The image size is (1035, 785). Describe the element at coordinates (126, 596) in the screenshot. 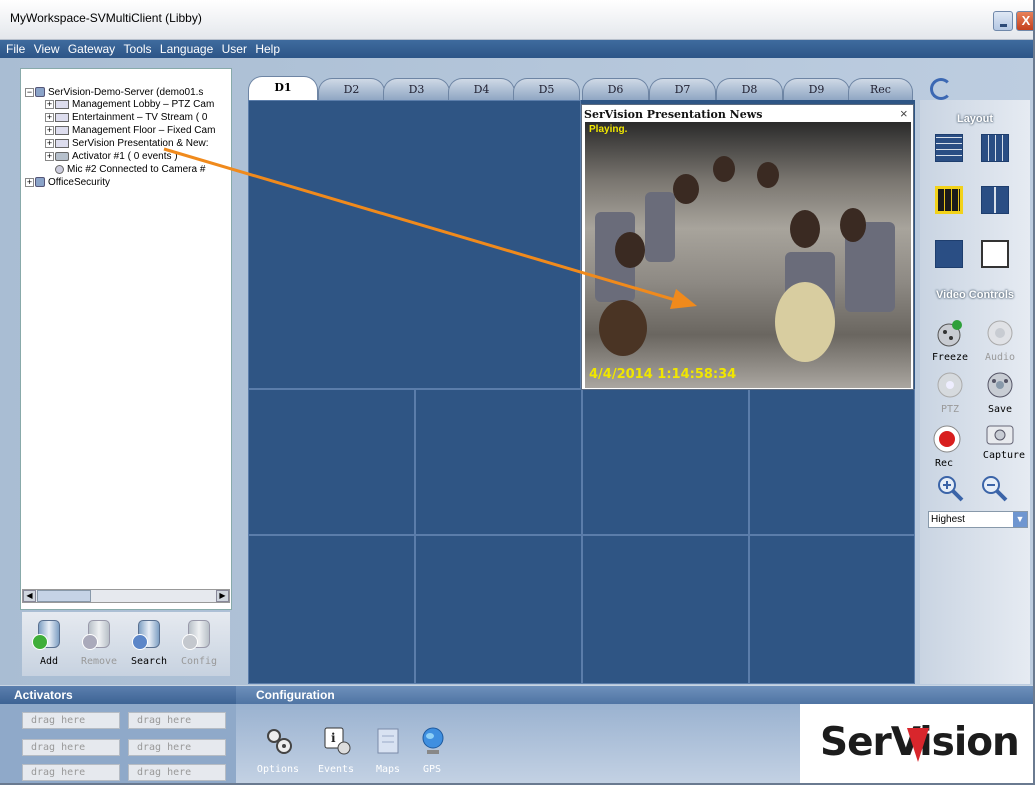

I see `tree-horizontal-scrollbar: ◀ ▶` at that location.